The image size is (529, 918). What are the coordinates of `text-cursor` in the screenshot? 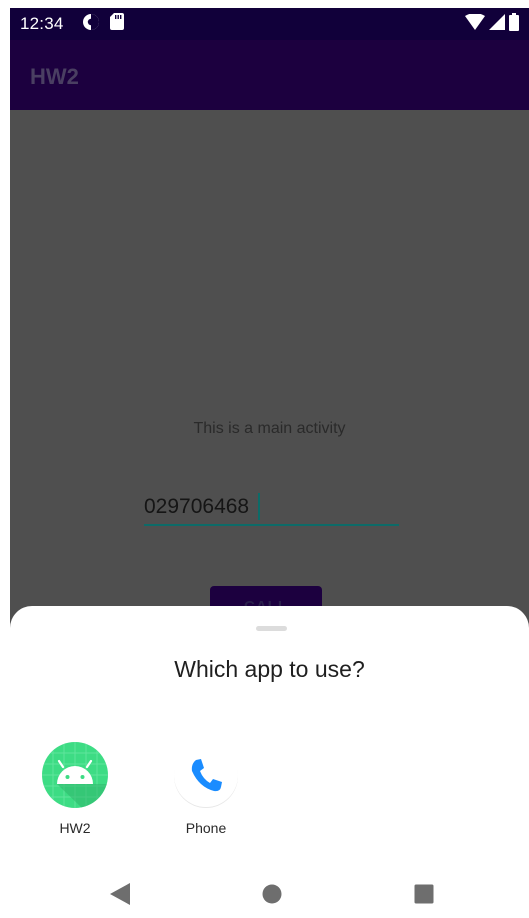 It's located at (259, 506).